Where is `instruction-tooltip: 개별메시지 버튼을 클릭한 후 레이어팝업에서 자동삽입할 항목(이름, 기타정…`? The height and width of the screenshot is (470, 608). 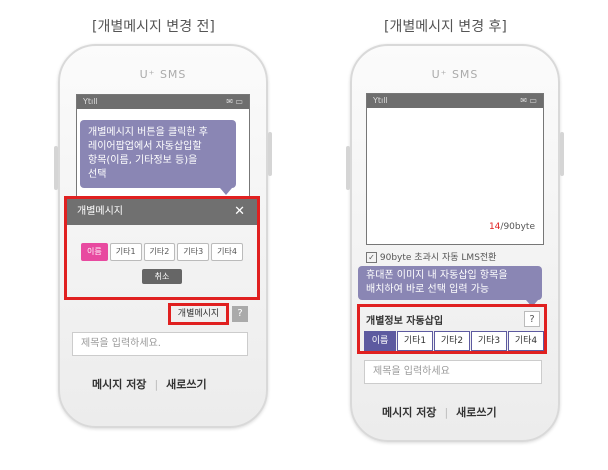 instruction-tooltip: 개별메시지 버튼을 클릭한 후 레이어팝업에서 자동삽입할 항목(이름, 기타정… is located at coordinates (158, 157).